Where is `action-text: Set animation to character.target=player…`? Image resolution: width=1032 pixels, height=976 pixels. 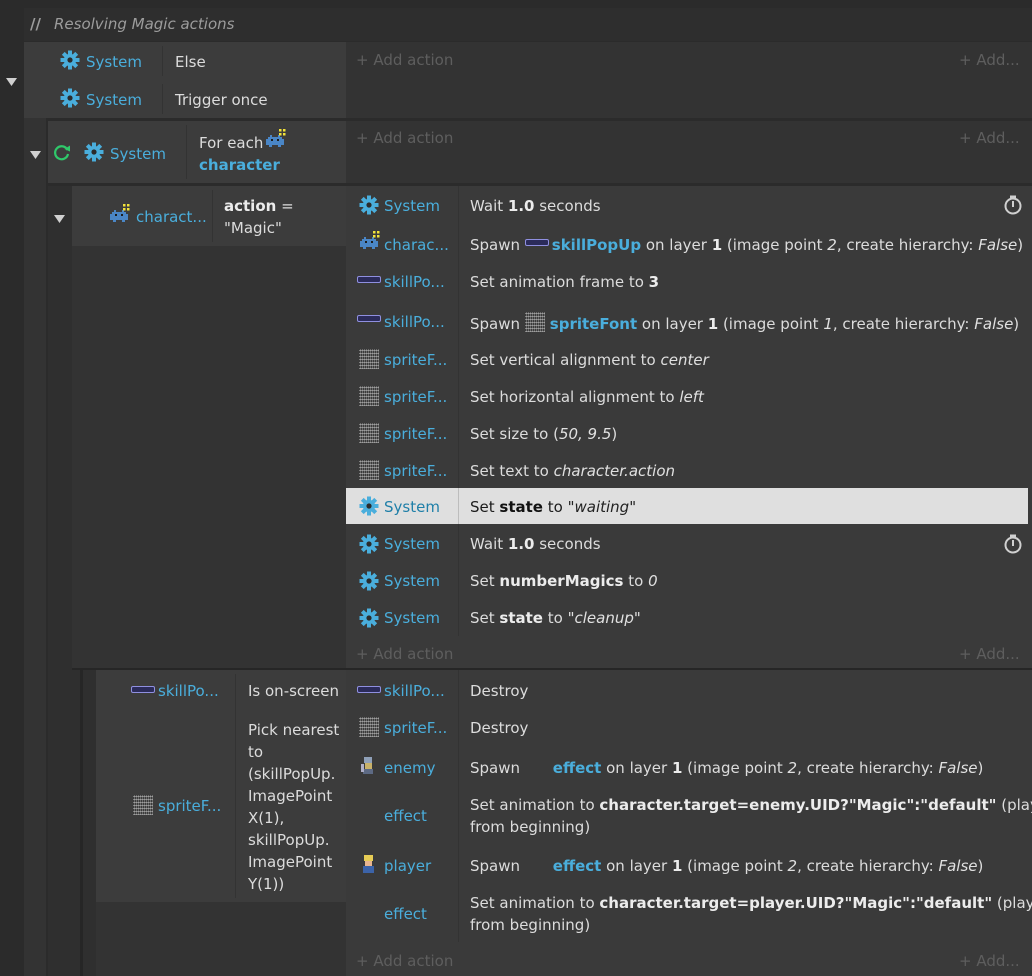
action-text: Set animation to character.target=player… is located at coordinates (751, 903).